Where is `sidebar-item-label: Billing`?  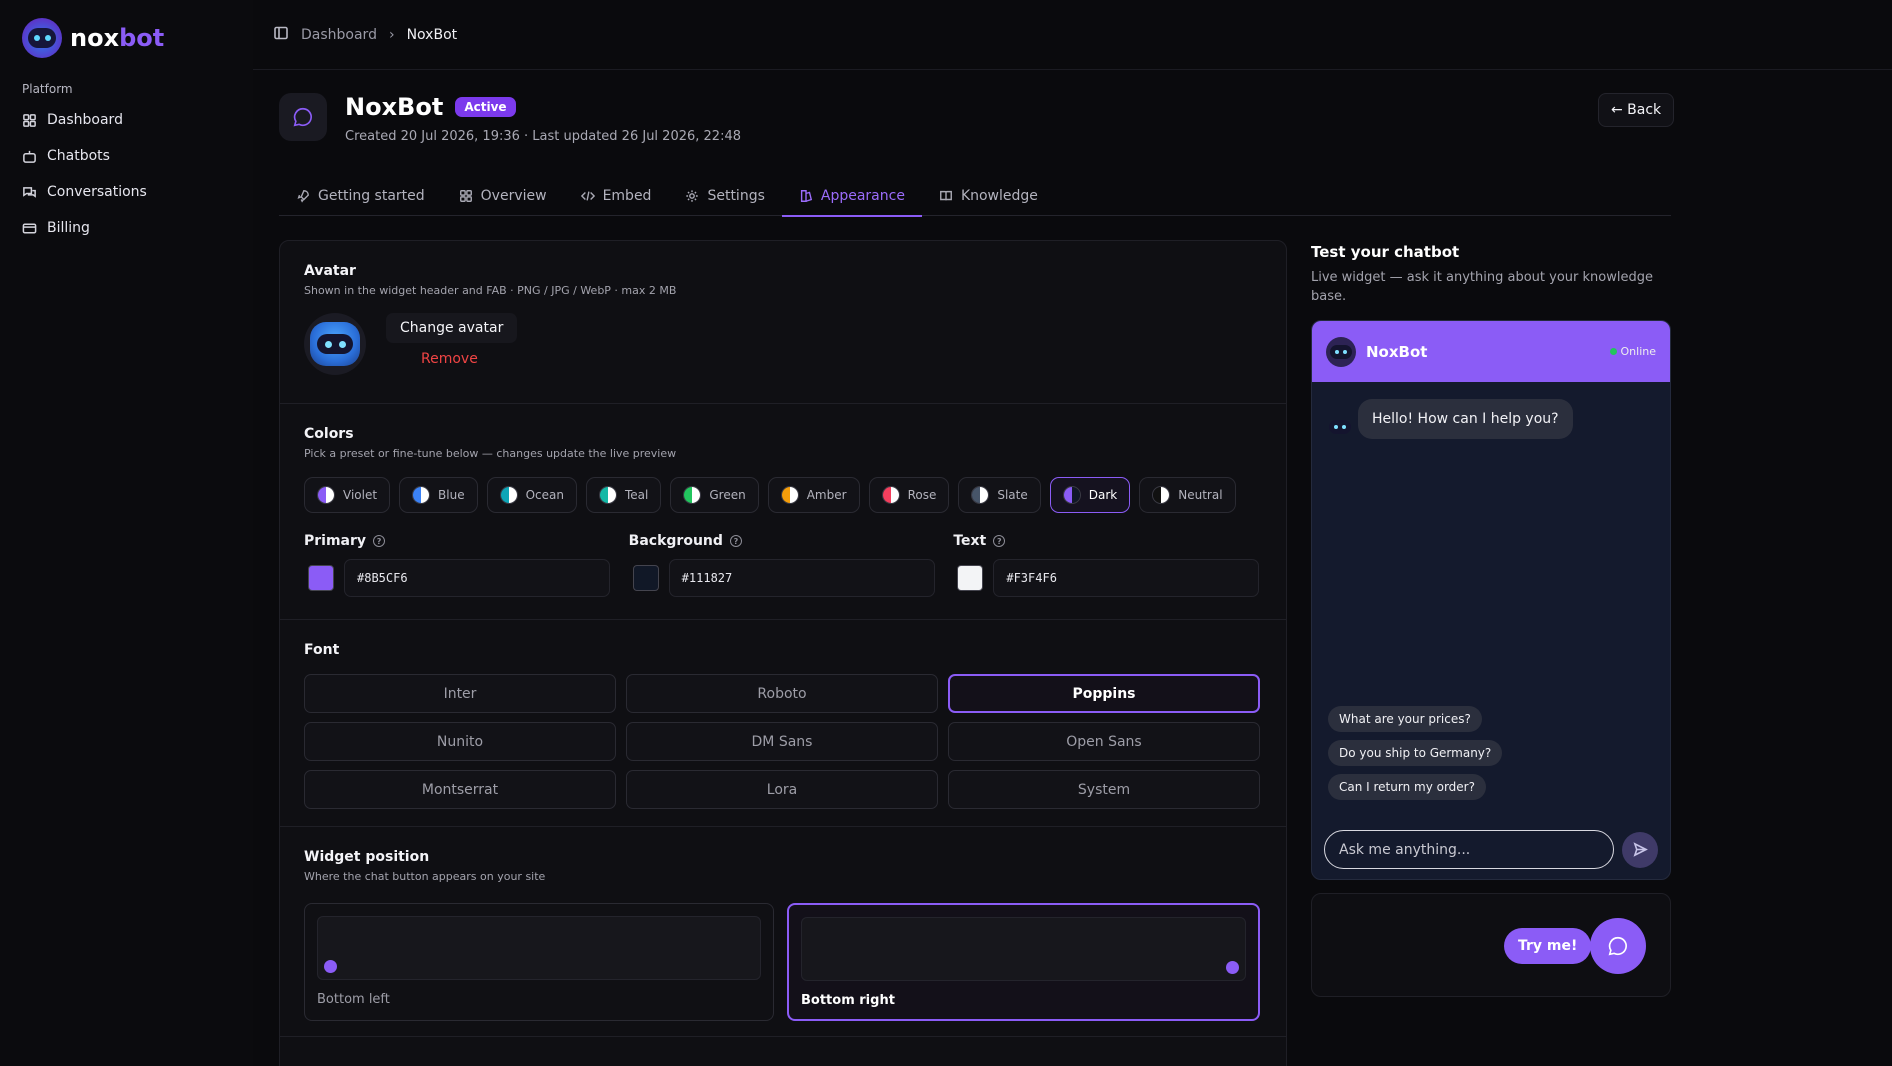
sidebar-item-label: Billing is located at coordinates (68, 228).